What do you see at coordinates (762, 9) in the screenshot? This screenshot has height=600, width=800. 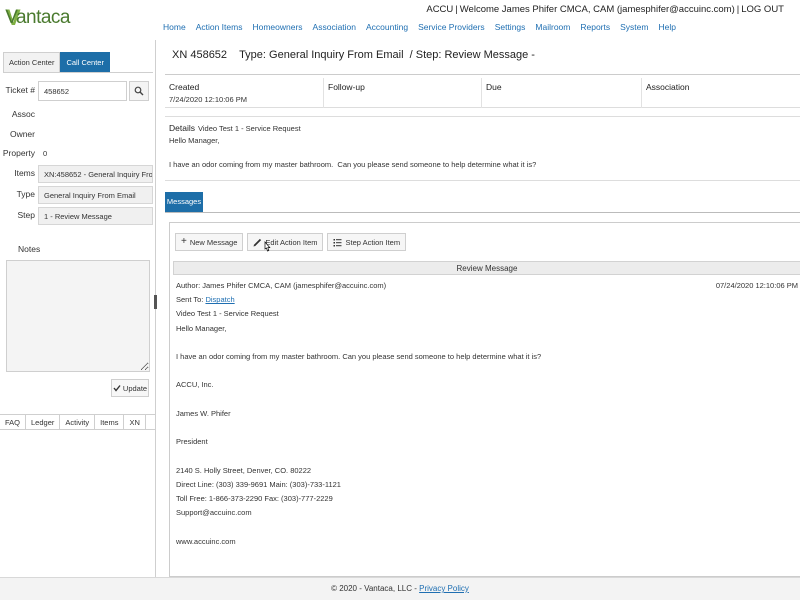 I see `logout-link: LOG OUT` at bounding box center [762, 9].